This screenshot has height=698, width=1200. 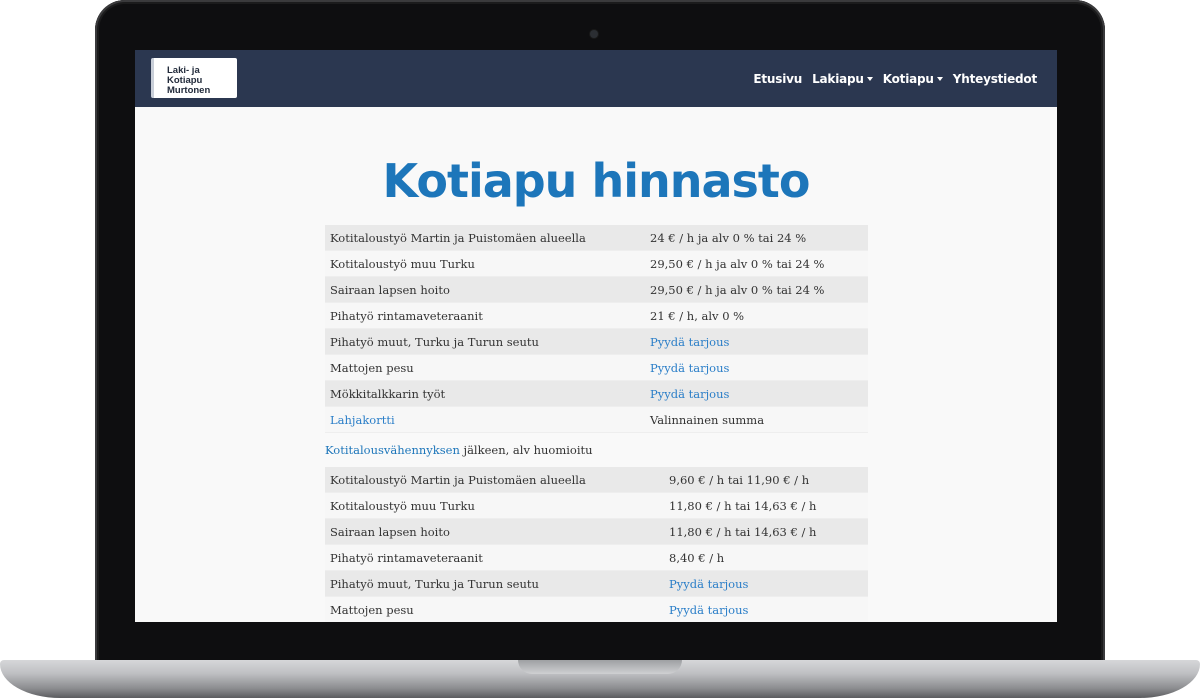 I want to click on logo-line-1: Laki- ja Kotiapu, so click(x=185, y=75).